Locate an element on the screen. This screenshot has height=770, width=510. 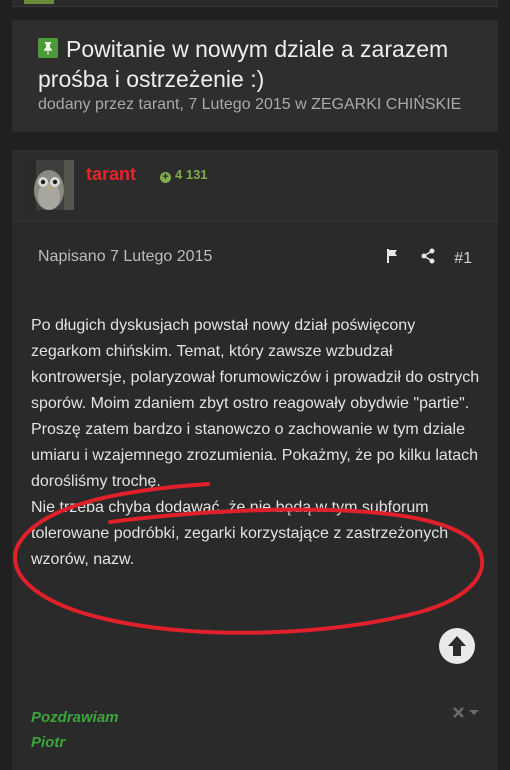
reputation-badge: +4 131 is located at coordinates (184, 175).